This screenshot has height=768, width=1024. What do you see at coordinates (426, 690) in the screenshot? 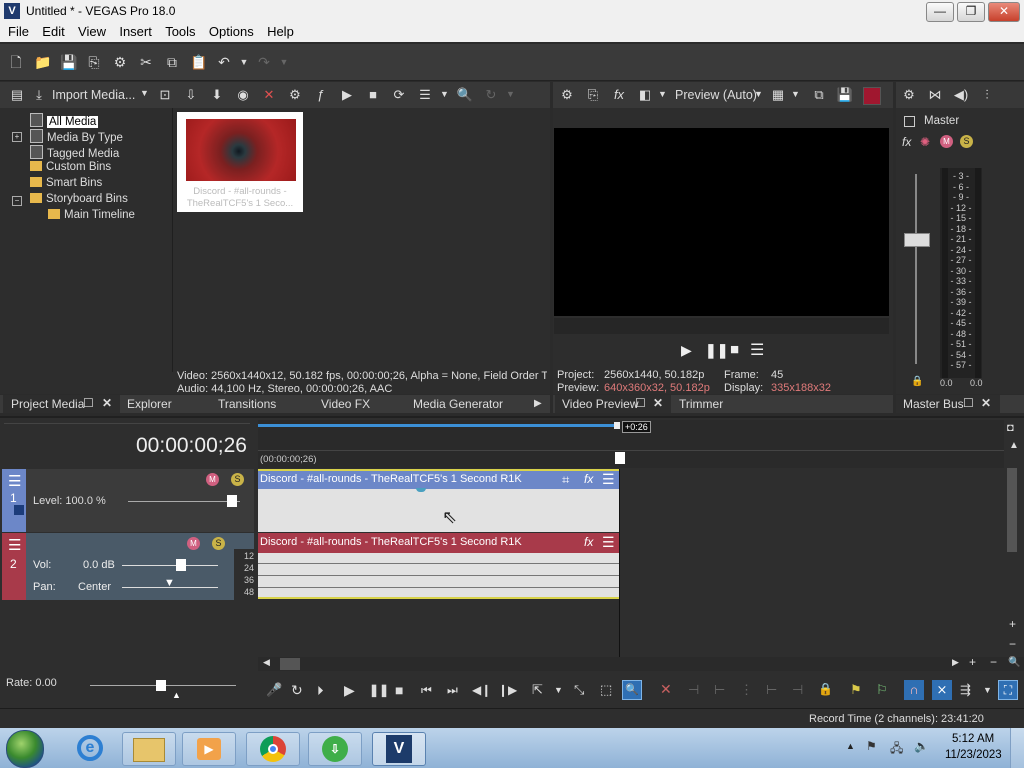
I see `go-to-start-icon: ⏮` at bounding box center [426, 690].